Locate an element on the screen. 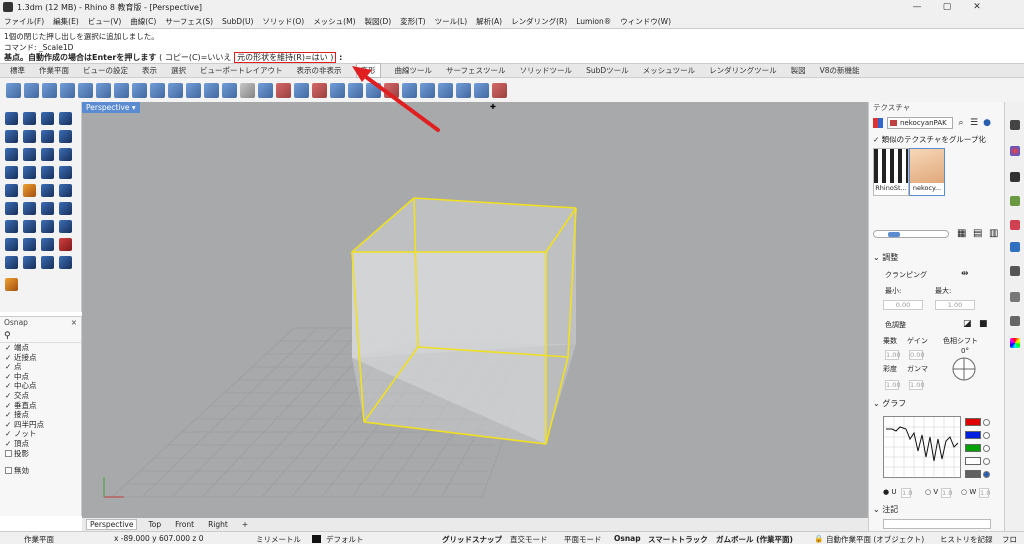  extrude-icon is located at coordinates (29, 172).